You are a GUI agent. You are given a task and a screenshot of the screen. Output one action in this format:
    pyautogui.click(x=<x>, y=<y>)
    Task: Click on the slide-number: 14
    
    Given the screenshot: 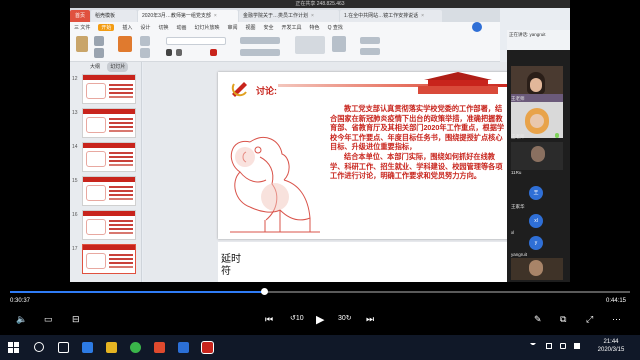 What is the action you would take?
    pyautogui.click(x=75, y=147)
    